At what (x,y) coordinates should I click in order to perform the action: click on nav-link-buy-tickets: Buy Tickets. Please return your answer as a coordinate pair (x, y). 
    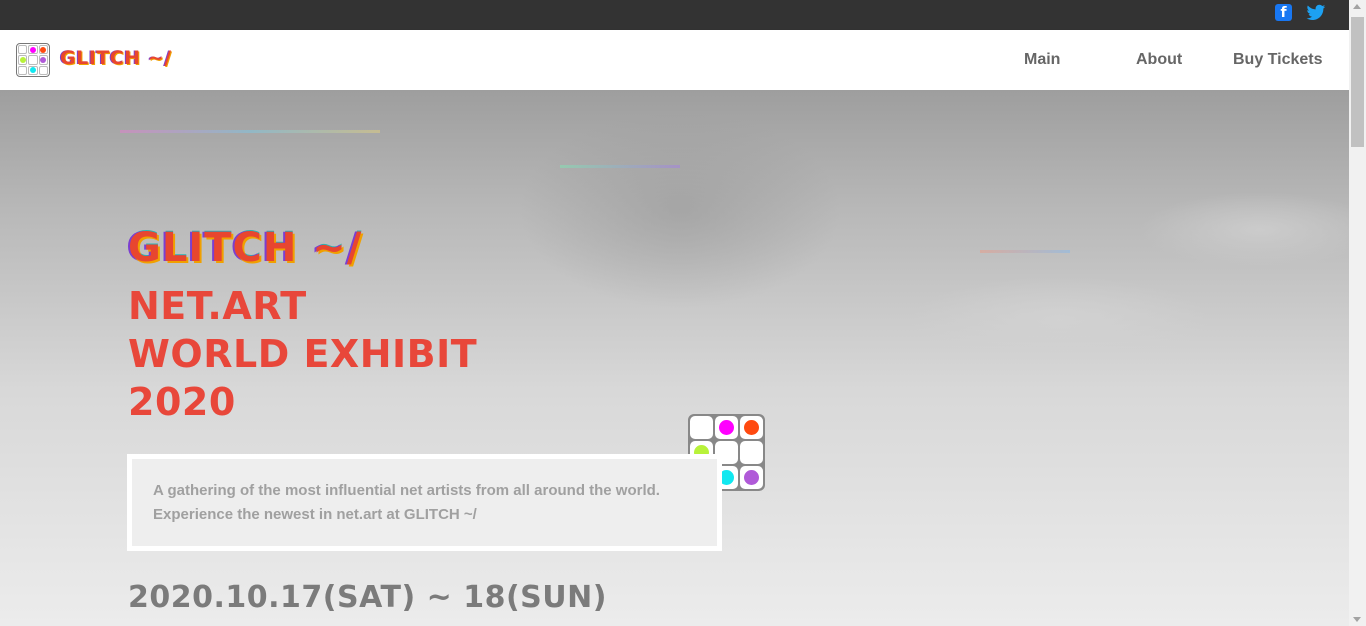
    Looking at the image, I should click on (1278, 60).